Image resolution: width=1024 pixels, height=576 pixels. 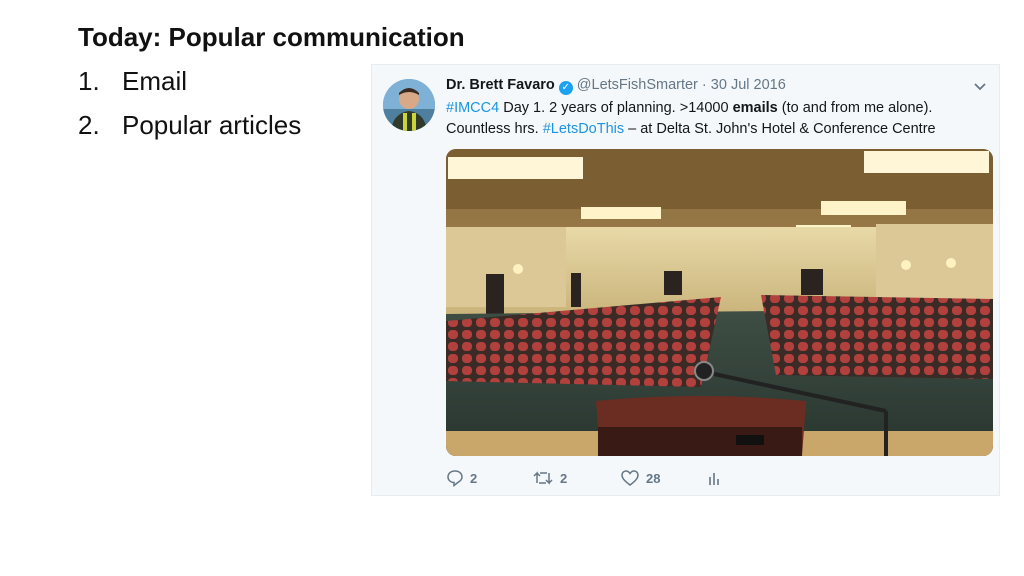 I want to click on slide-bullet-list: 1. Email 2. Popular articles, so click(x=189, y=108).